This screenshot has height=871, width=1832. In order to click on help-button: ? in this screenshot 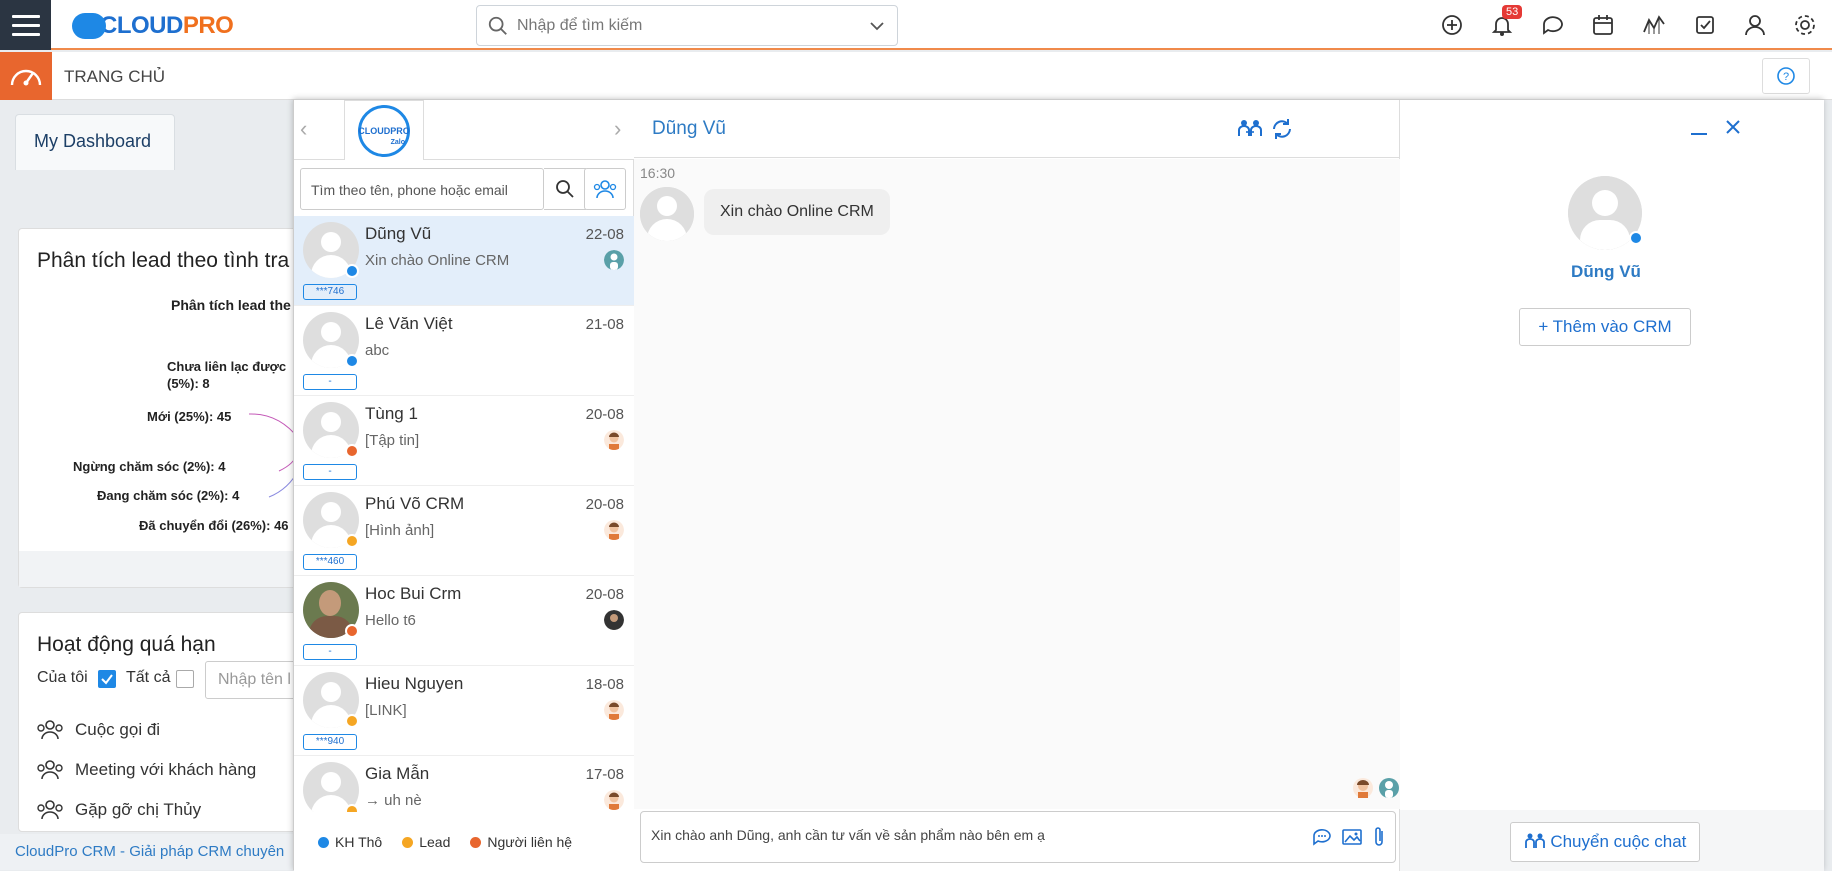, I will do `click(1786, 76)`.